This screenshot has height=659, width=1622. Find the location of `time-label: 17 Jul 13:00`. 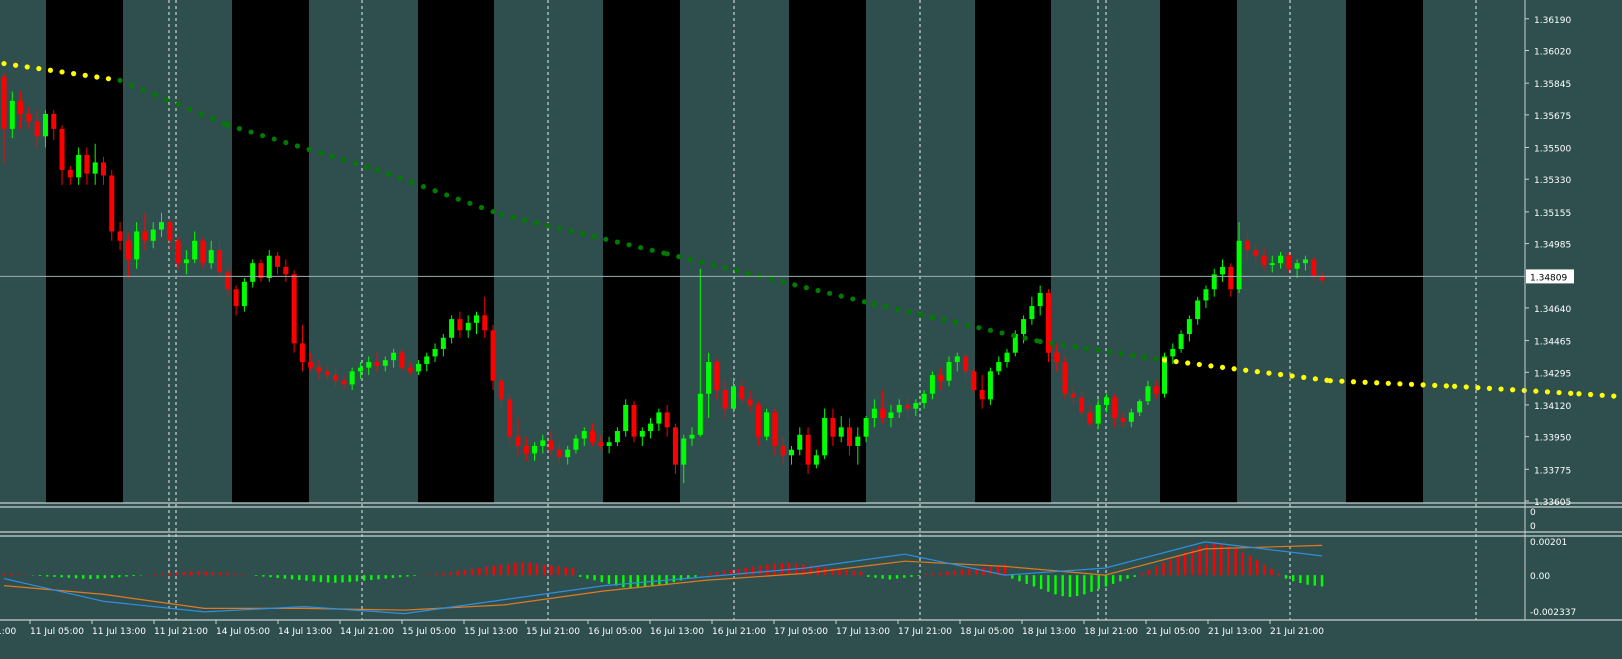

time-label: 17 Jul 13:00 is located at coordinates (863, 632).